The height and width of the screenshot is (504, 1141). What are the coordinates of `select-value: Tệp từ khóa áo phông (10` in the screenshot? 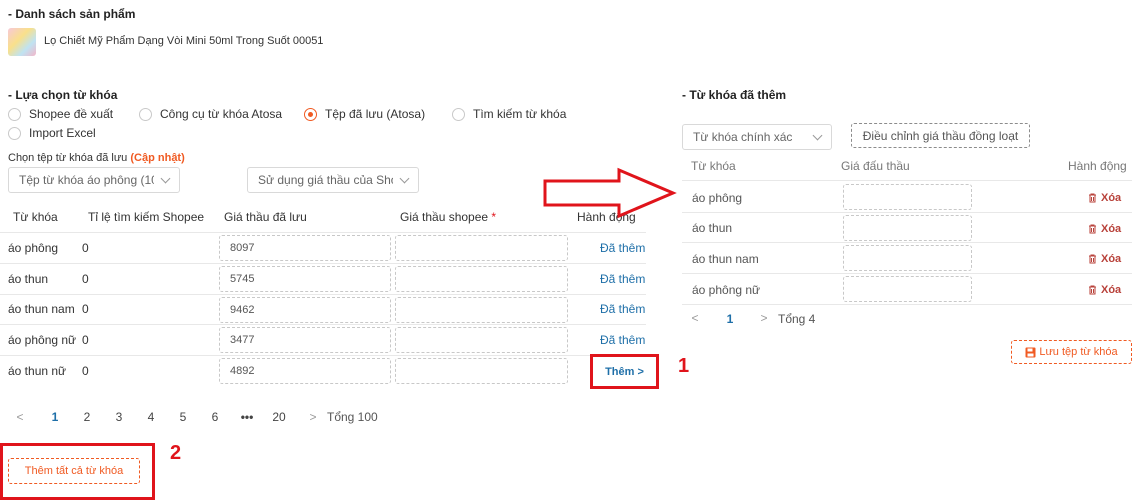 It's located at (86, 180).